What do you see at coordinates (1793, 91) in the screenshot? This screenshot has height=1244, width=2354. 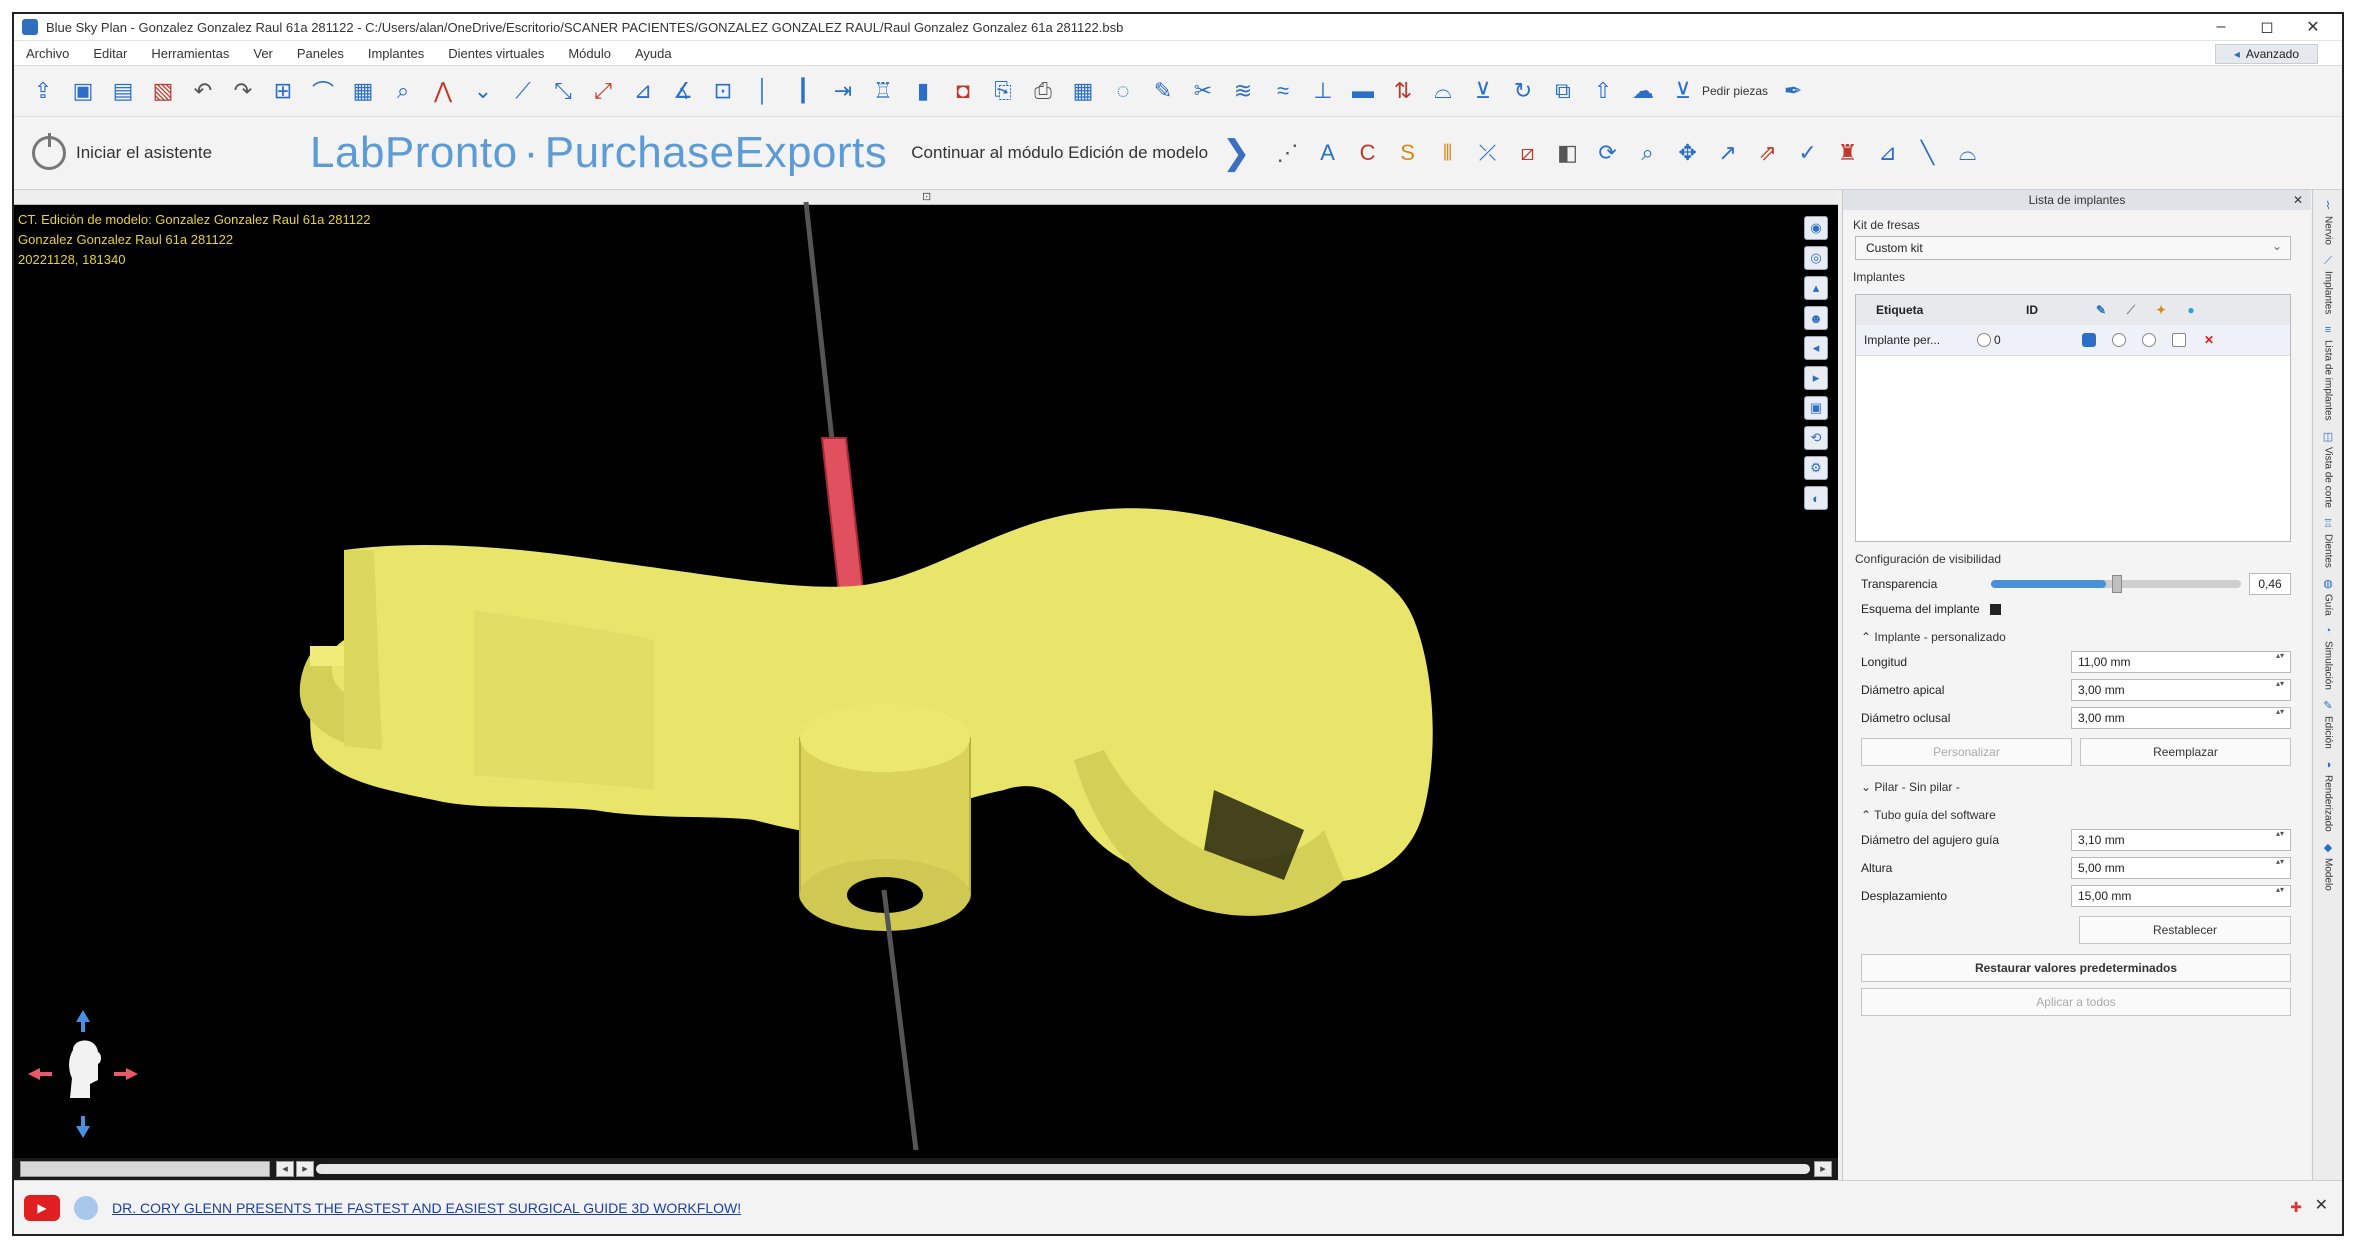 I see `pen-icon: ✒` at bounding box center [1793, 91].